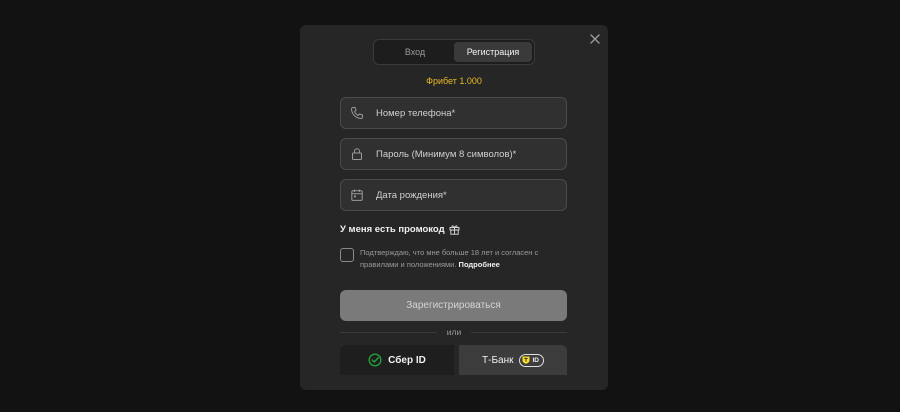 This screenshot has height=412, width=900. I want to click on consent-checkbox, so click(347, 255).